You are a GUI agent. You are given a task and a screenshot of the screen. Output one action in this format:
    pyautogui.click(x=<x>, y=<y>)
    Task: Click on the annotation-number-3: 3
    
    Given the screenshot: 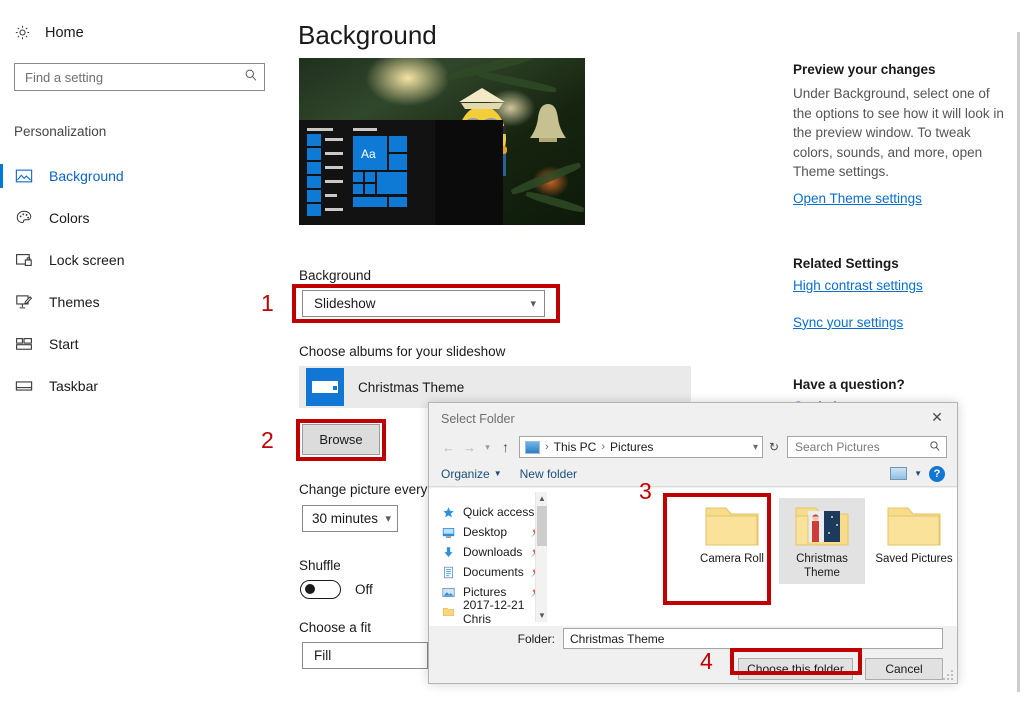 What is the action you would take?
    pyautogui.click(x=645, y=491)
    